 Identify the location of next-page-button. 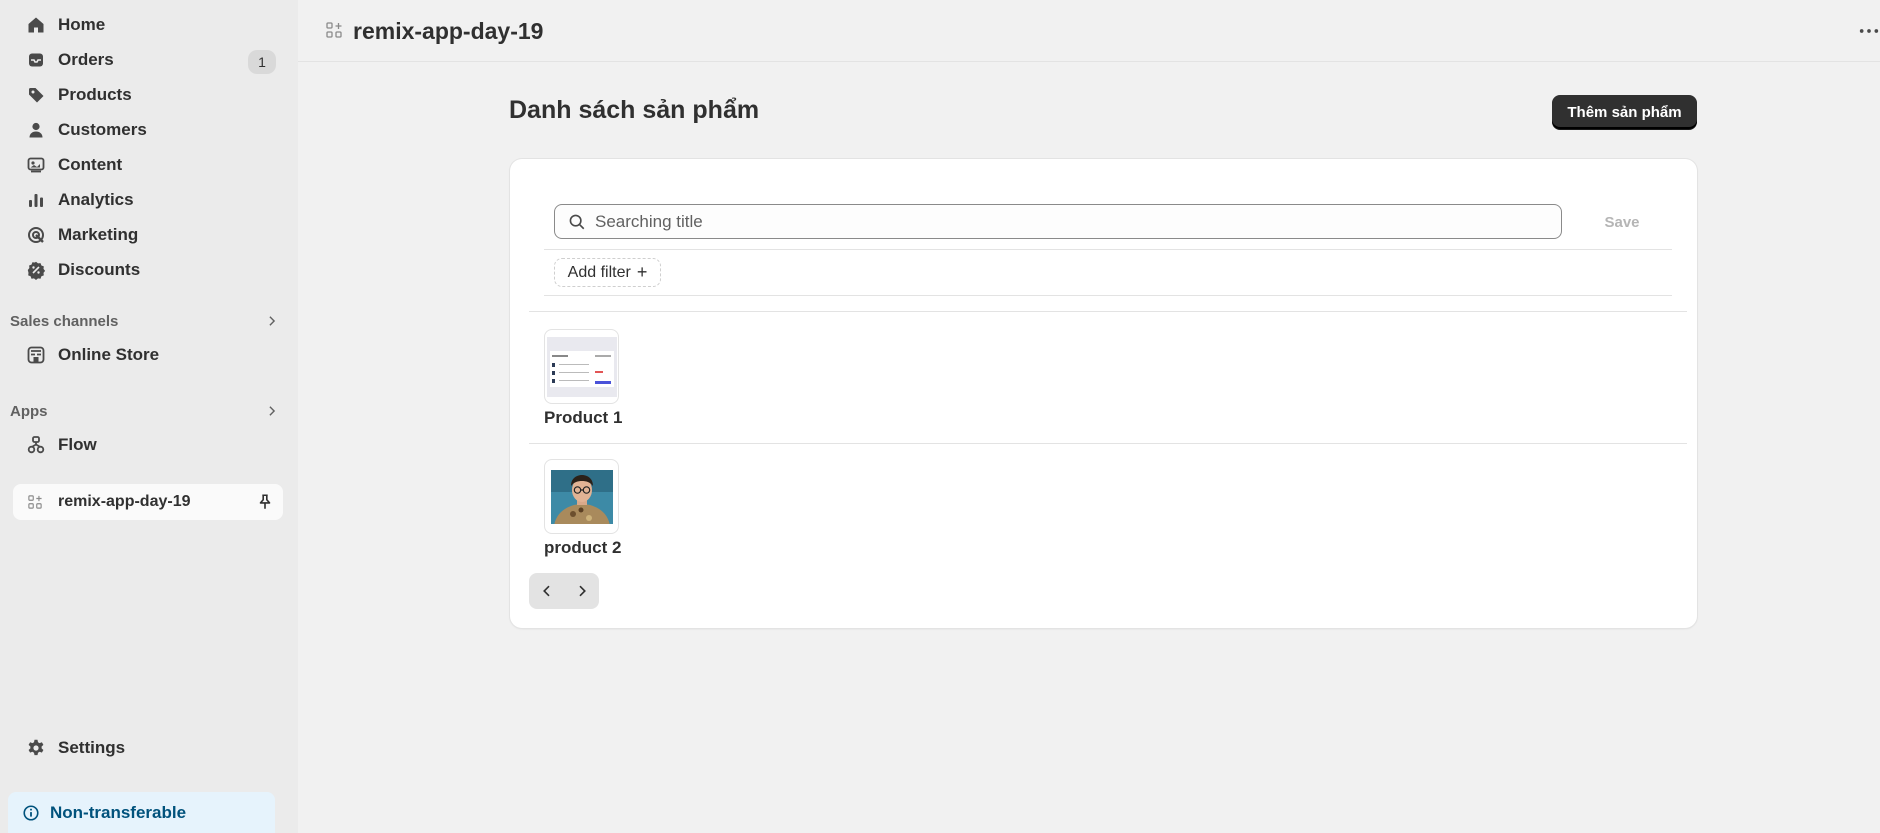
(581, 591).